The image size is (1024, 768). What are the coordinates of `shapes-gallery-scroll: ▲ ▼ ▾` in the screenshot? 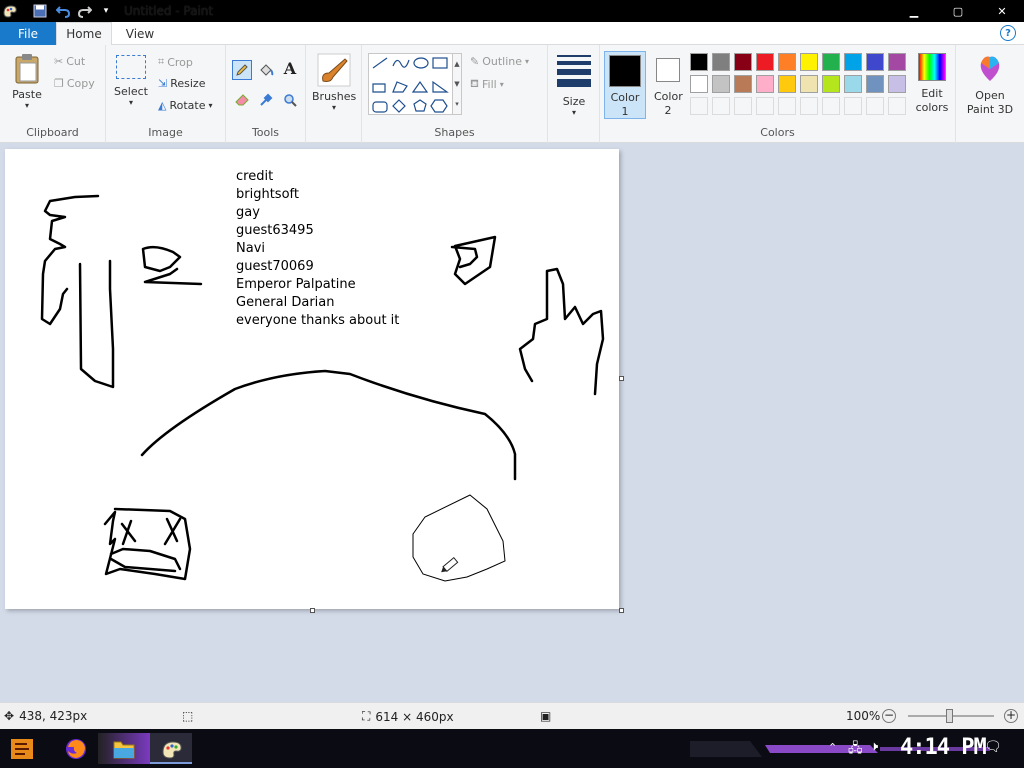 It's located at (457, 84).